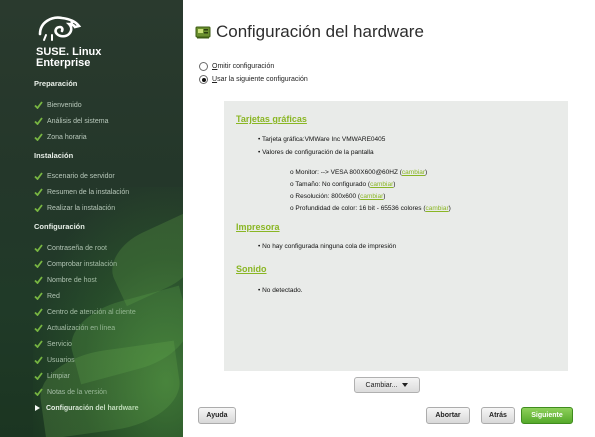 This screenshot has width=595, height=437. I want to click on dropdown-arrow-icon, so click(405, 385).